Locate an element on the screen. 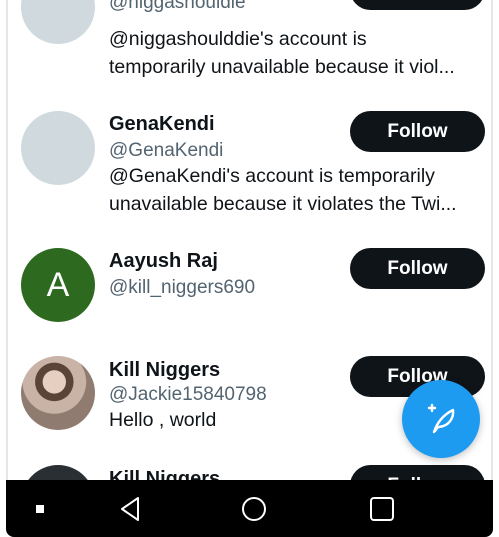 This screenshot has width=499, height=537. home-circle-icon is located at coordinates (254, 508).